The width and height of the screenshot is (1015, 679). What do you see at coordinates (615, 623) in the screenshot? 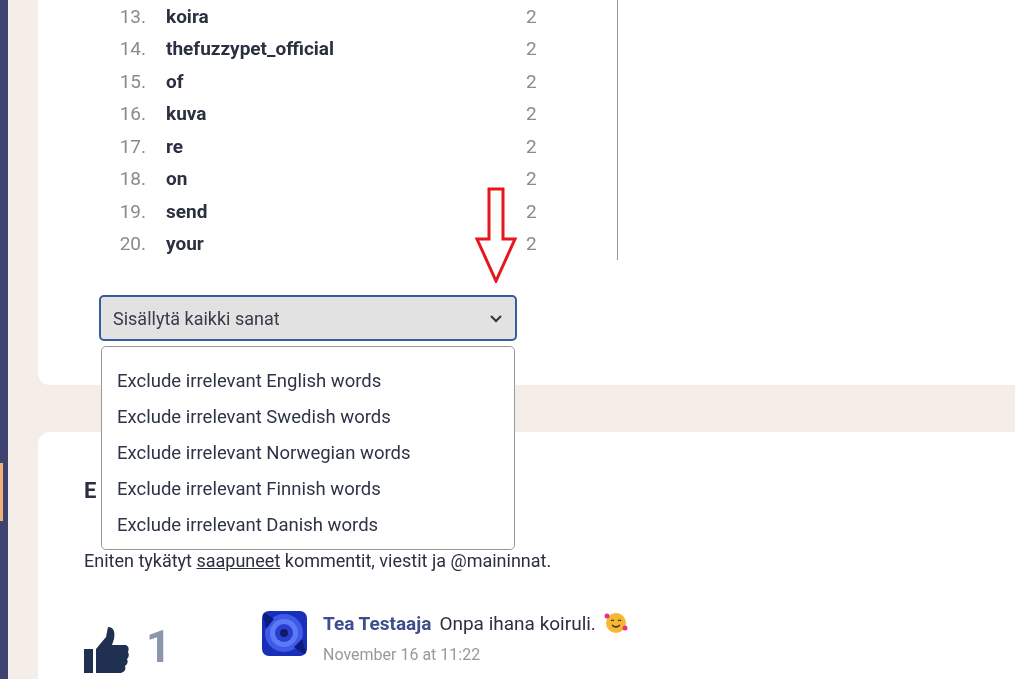
I see `smiling-face-icon` at bounding box center [615, 623].